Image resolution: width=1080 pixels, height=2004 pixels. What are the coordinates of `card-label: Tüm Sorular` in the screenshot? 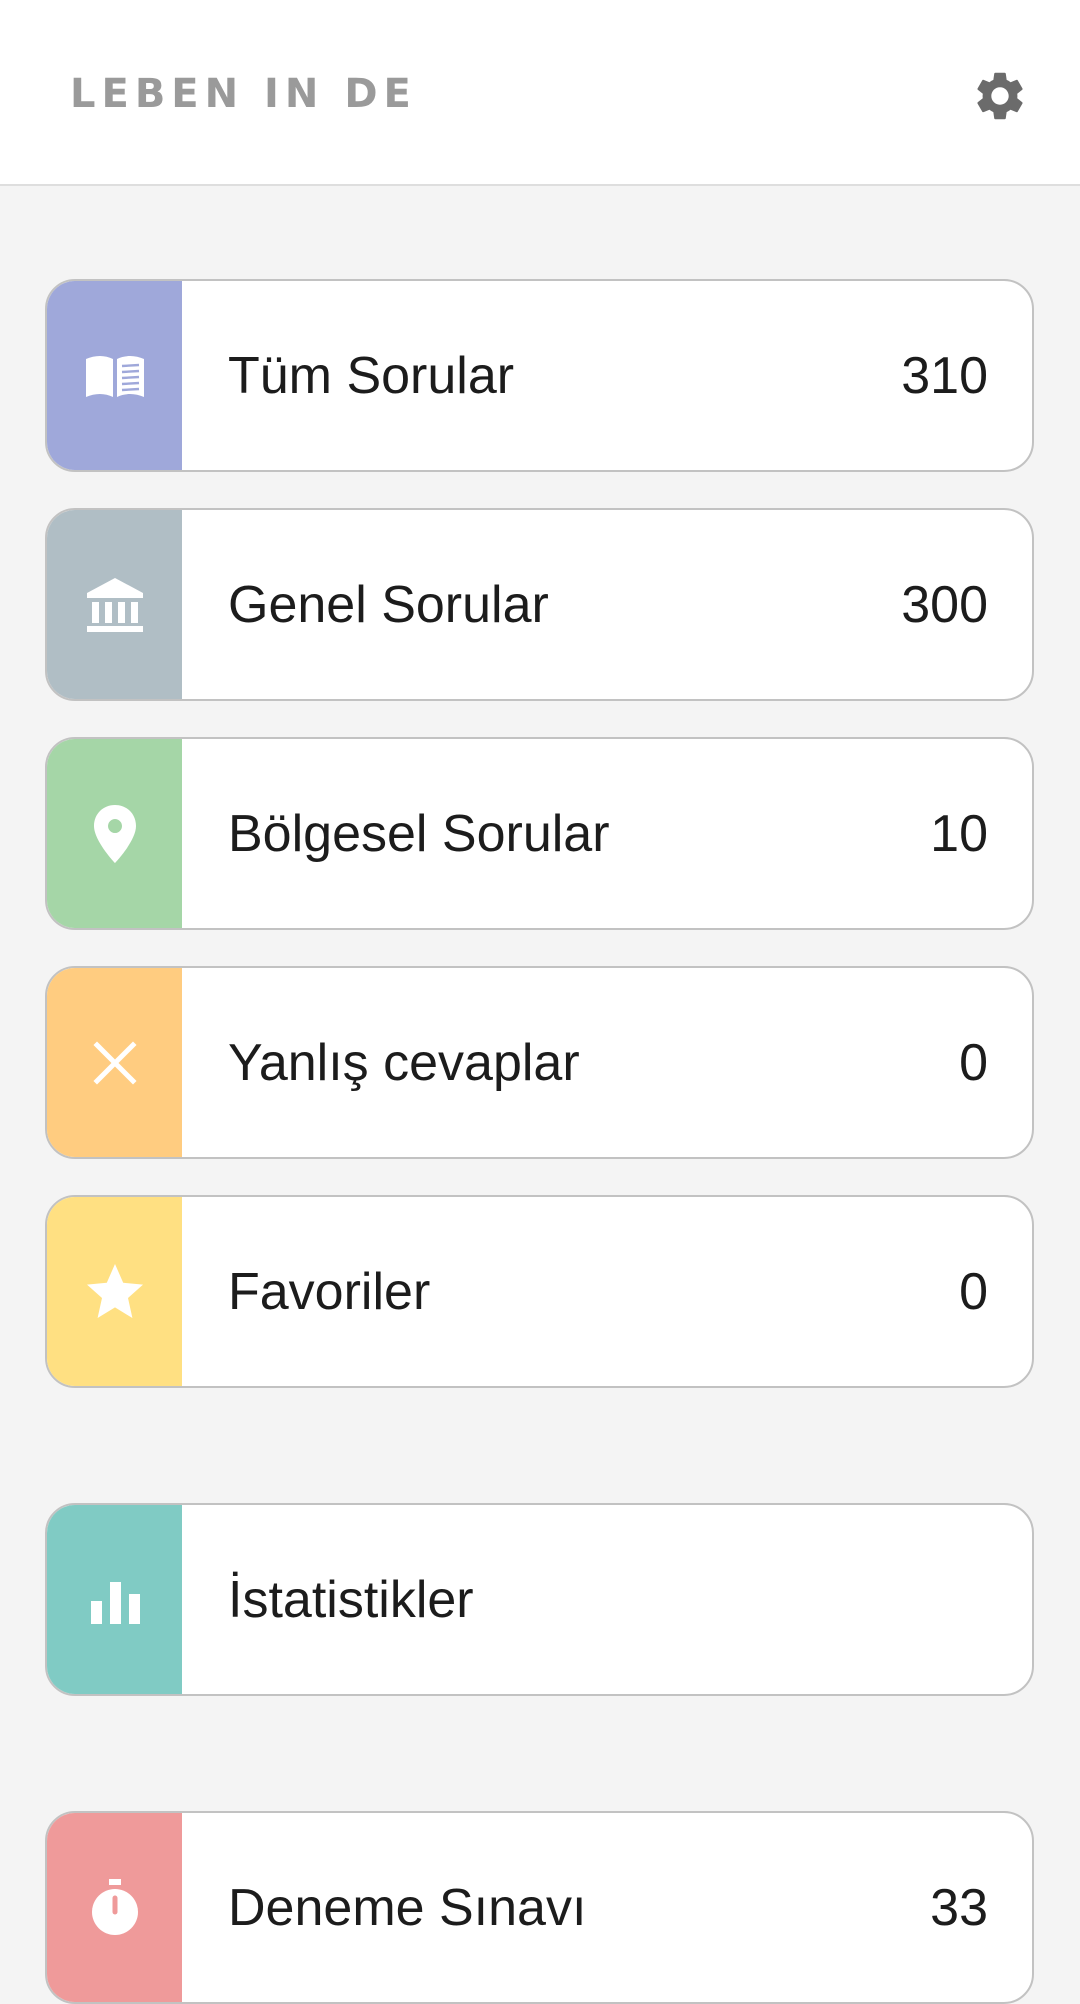 It's located at (371, 375).